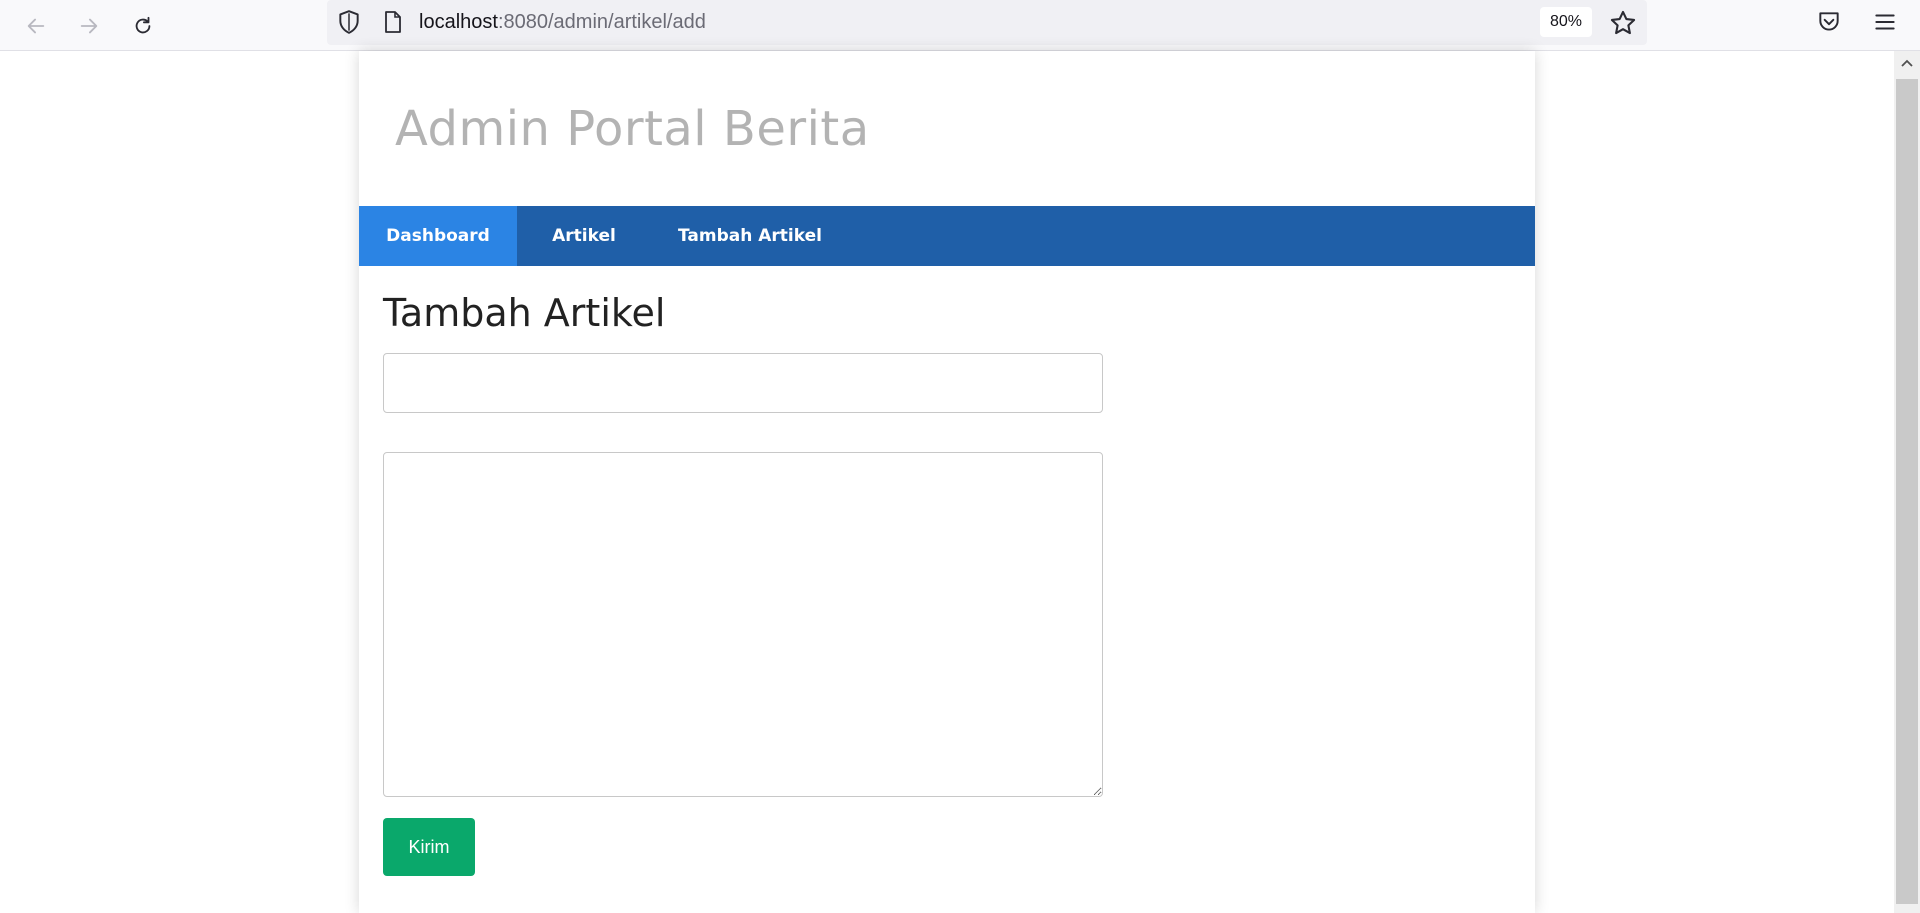 The image size is (1920, 913). Describe the element at coordinates (947, 128) in the screenshot. I see `site-header: Admin Portal Berita` at that location.